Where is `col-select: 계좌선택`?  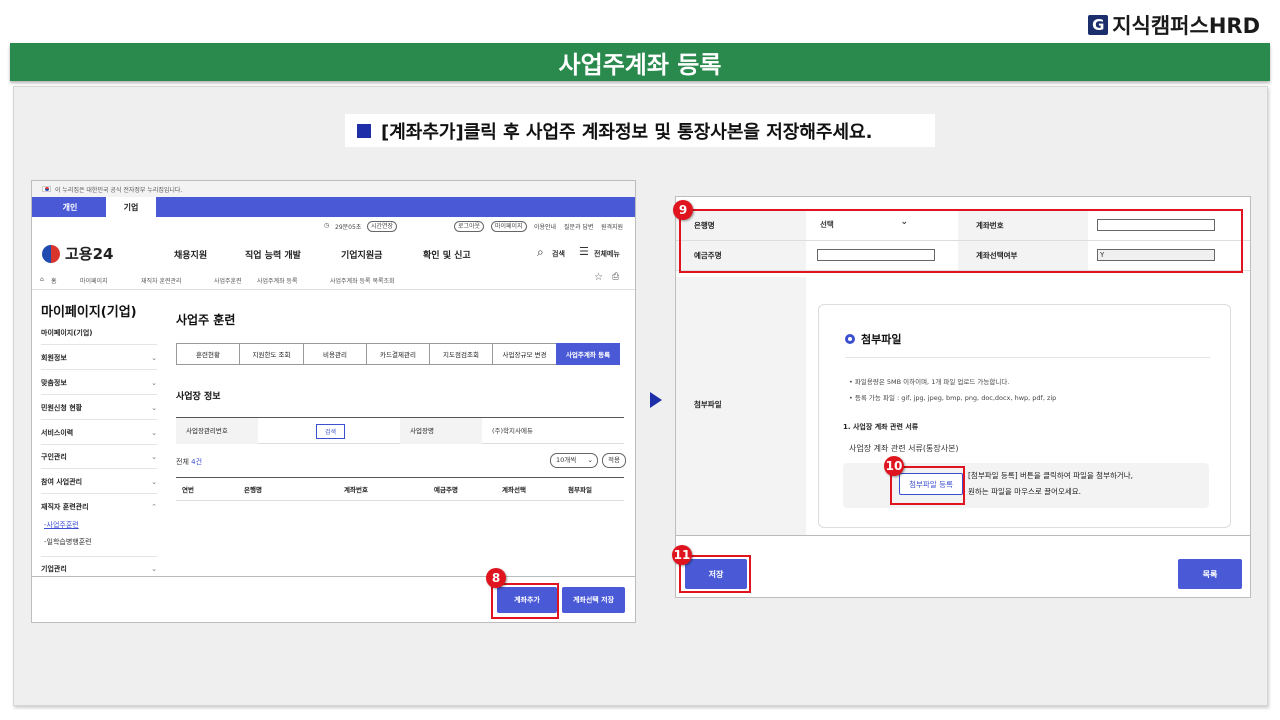
col-select: 계좌선택 is located at coordinates (514, 490).